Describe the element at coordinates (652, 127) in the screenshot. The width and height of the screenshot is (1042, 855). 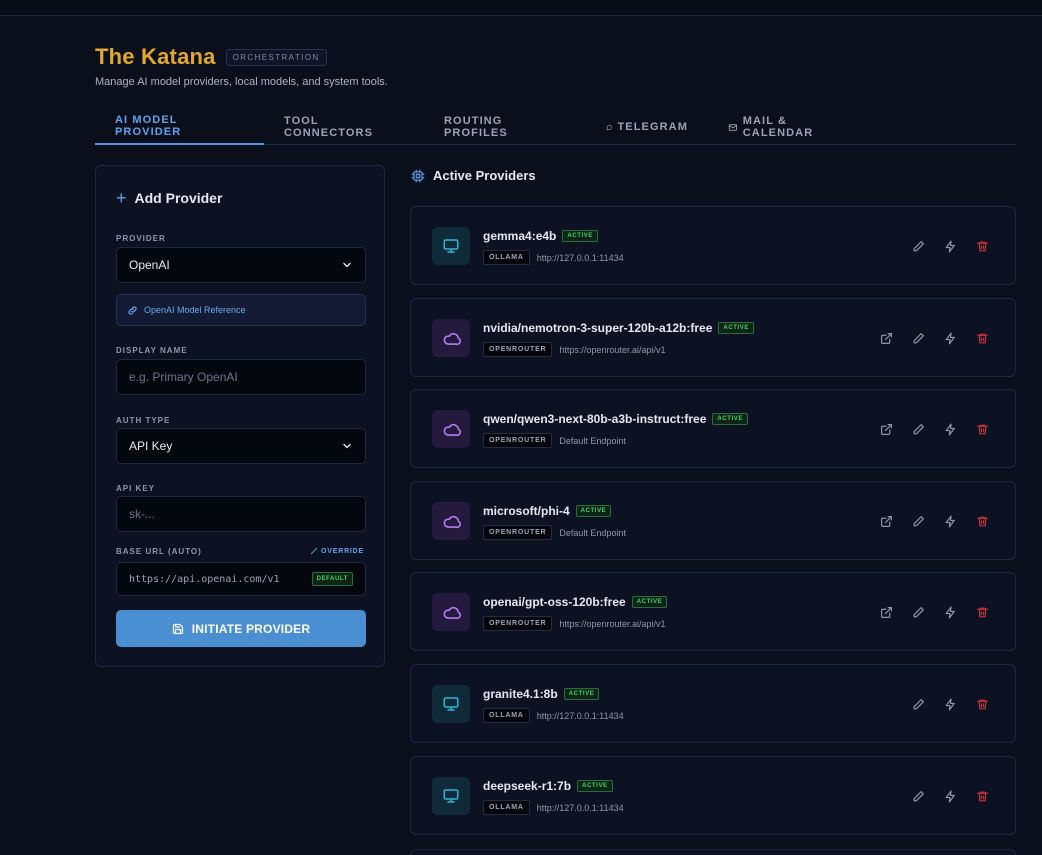
I see `tab-label: TELEGRAM` at that location.